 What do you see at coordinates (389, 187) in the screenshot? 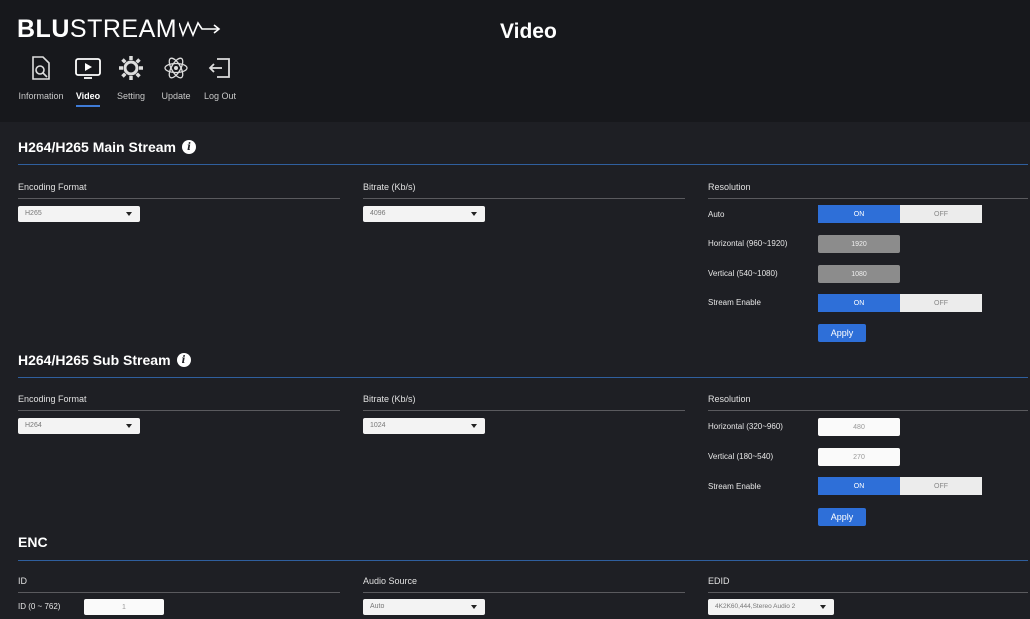
I see `main-bitrate-label: Bitrate (Kb/s)` at bounding box center [389, 187].